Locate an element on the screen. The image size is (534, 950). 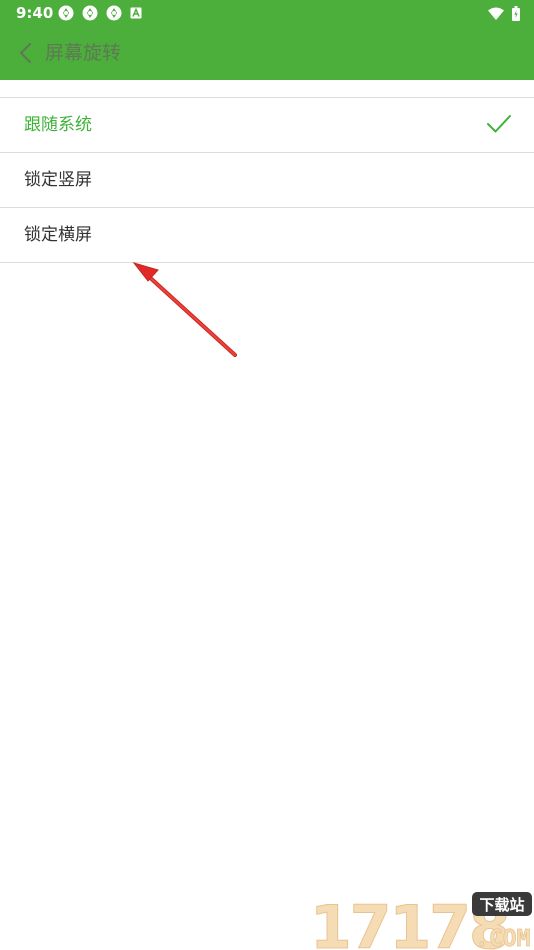
option-lock-portrait: 锁定竖屏 is located at coordinates (267, 180).